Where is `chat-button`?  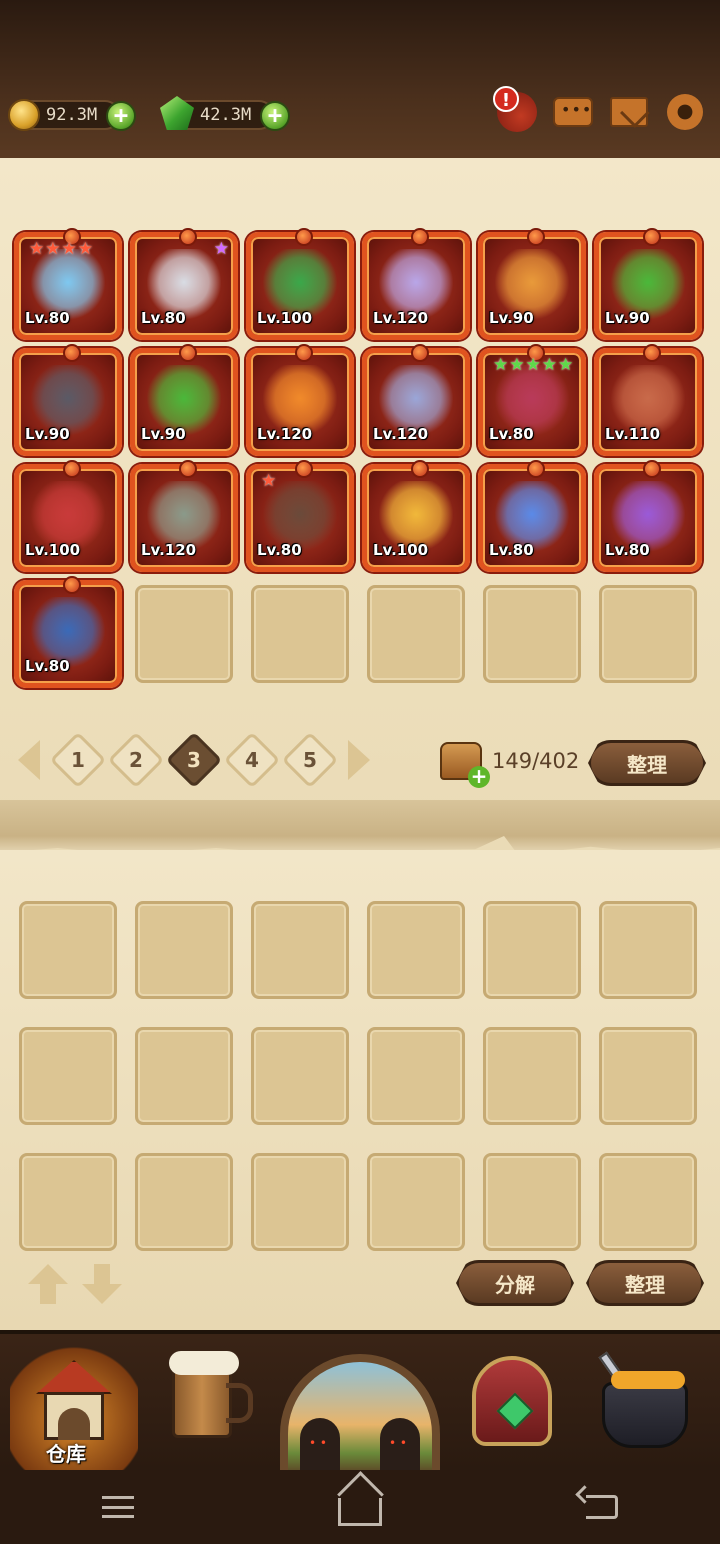 chat-button is located at coordinates (573, 112).